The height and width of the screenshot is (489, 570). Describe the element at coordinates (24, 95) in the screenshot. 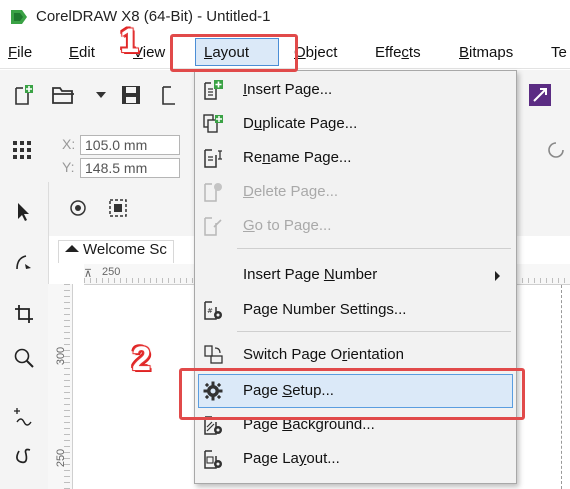

I see `new-document-icon` at that location.